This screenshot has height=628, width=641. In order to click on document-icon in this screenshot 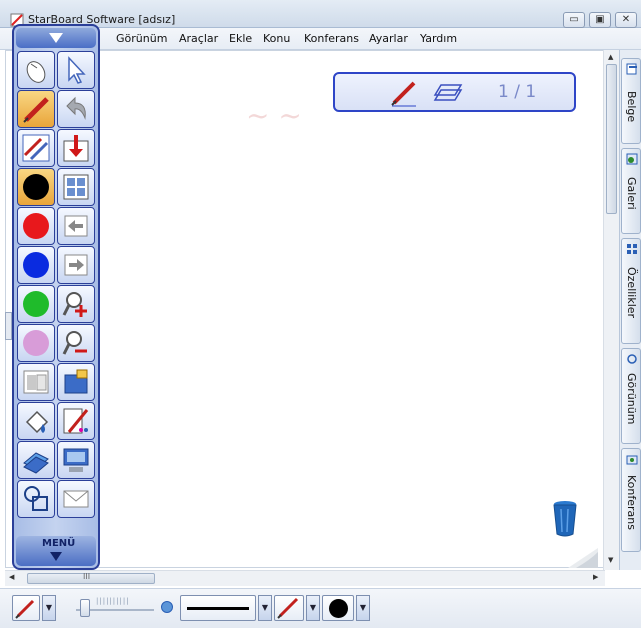, I will do `click(631, 69)`.